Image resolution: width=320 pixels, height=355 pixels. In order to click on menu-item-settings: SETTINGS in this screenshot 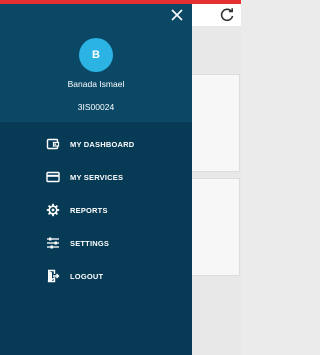, I will do `click(96, 243)`.